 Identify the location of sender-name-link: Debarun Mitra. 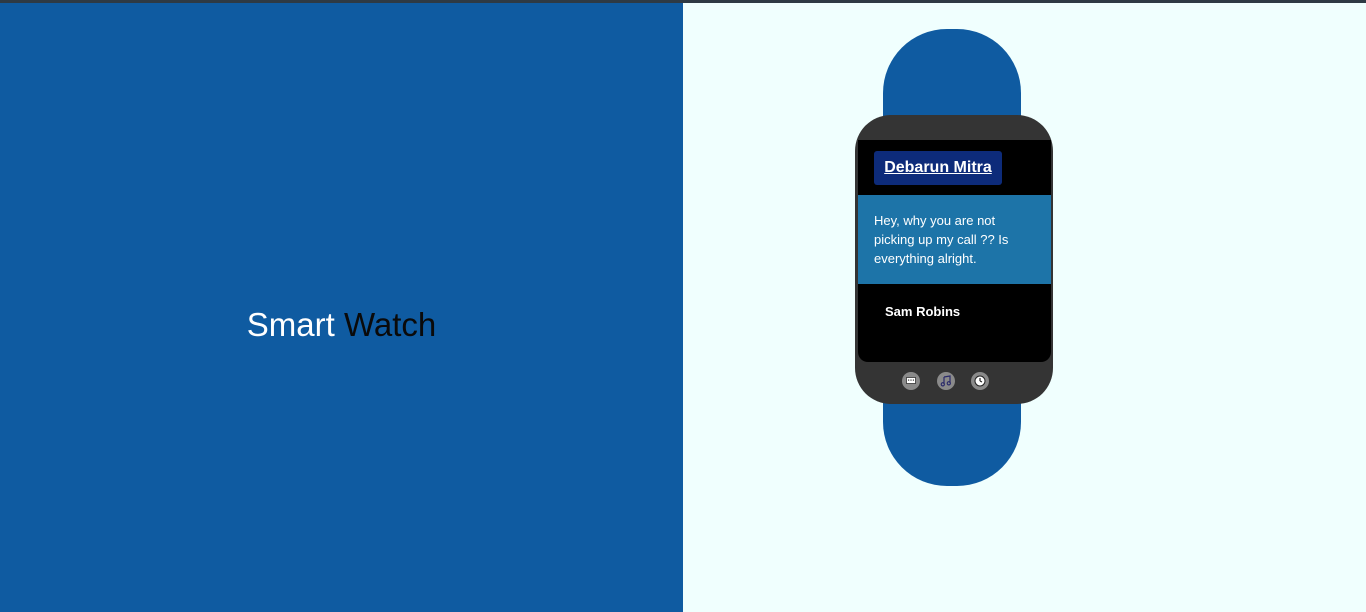
(938, 168).